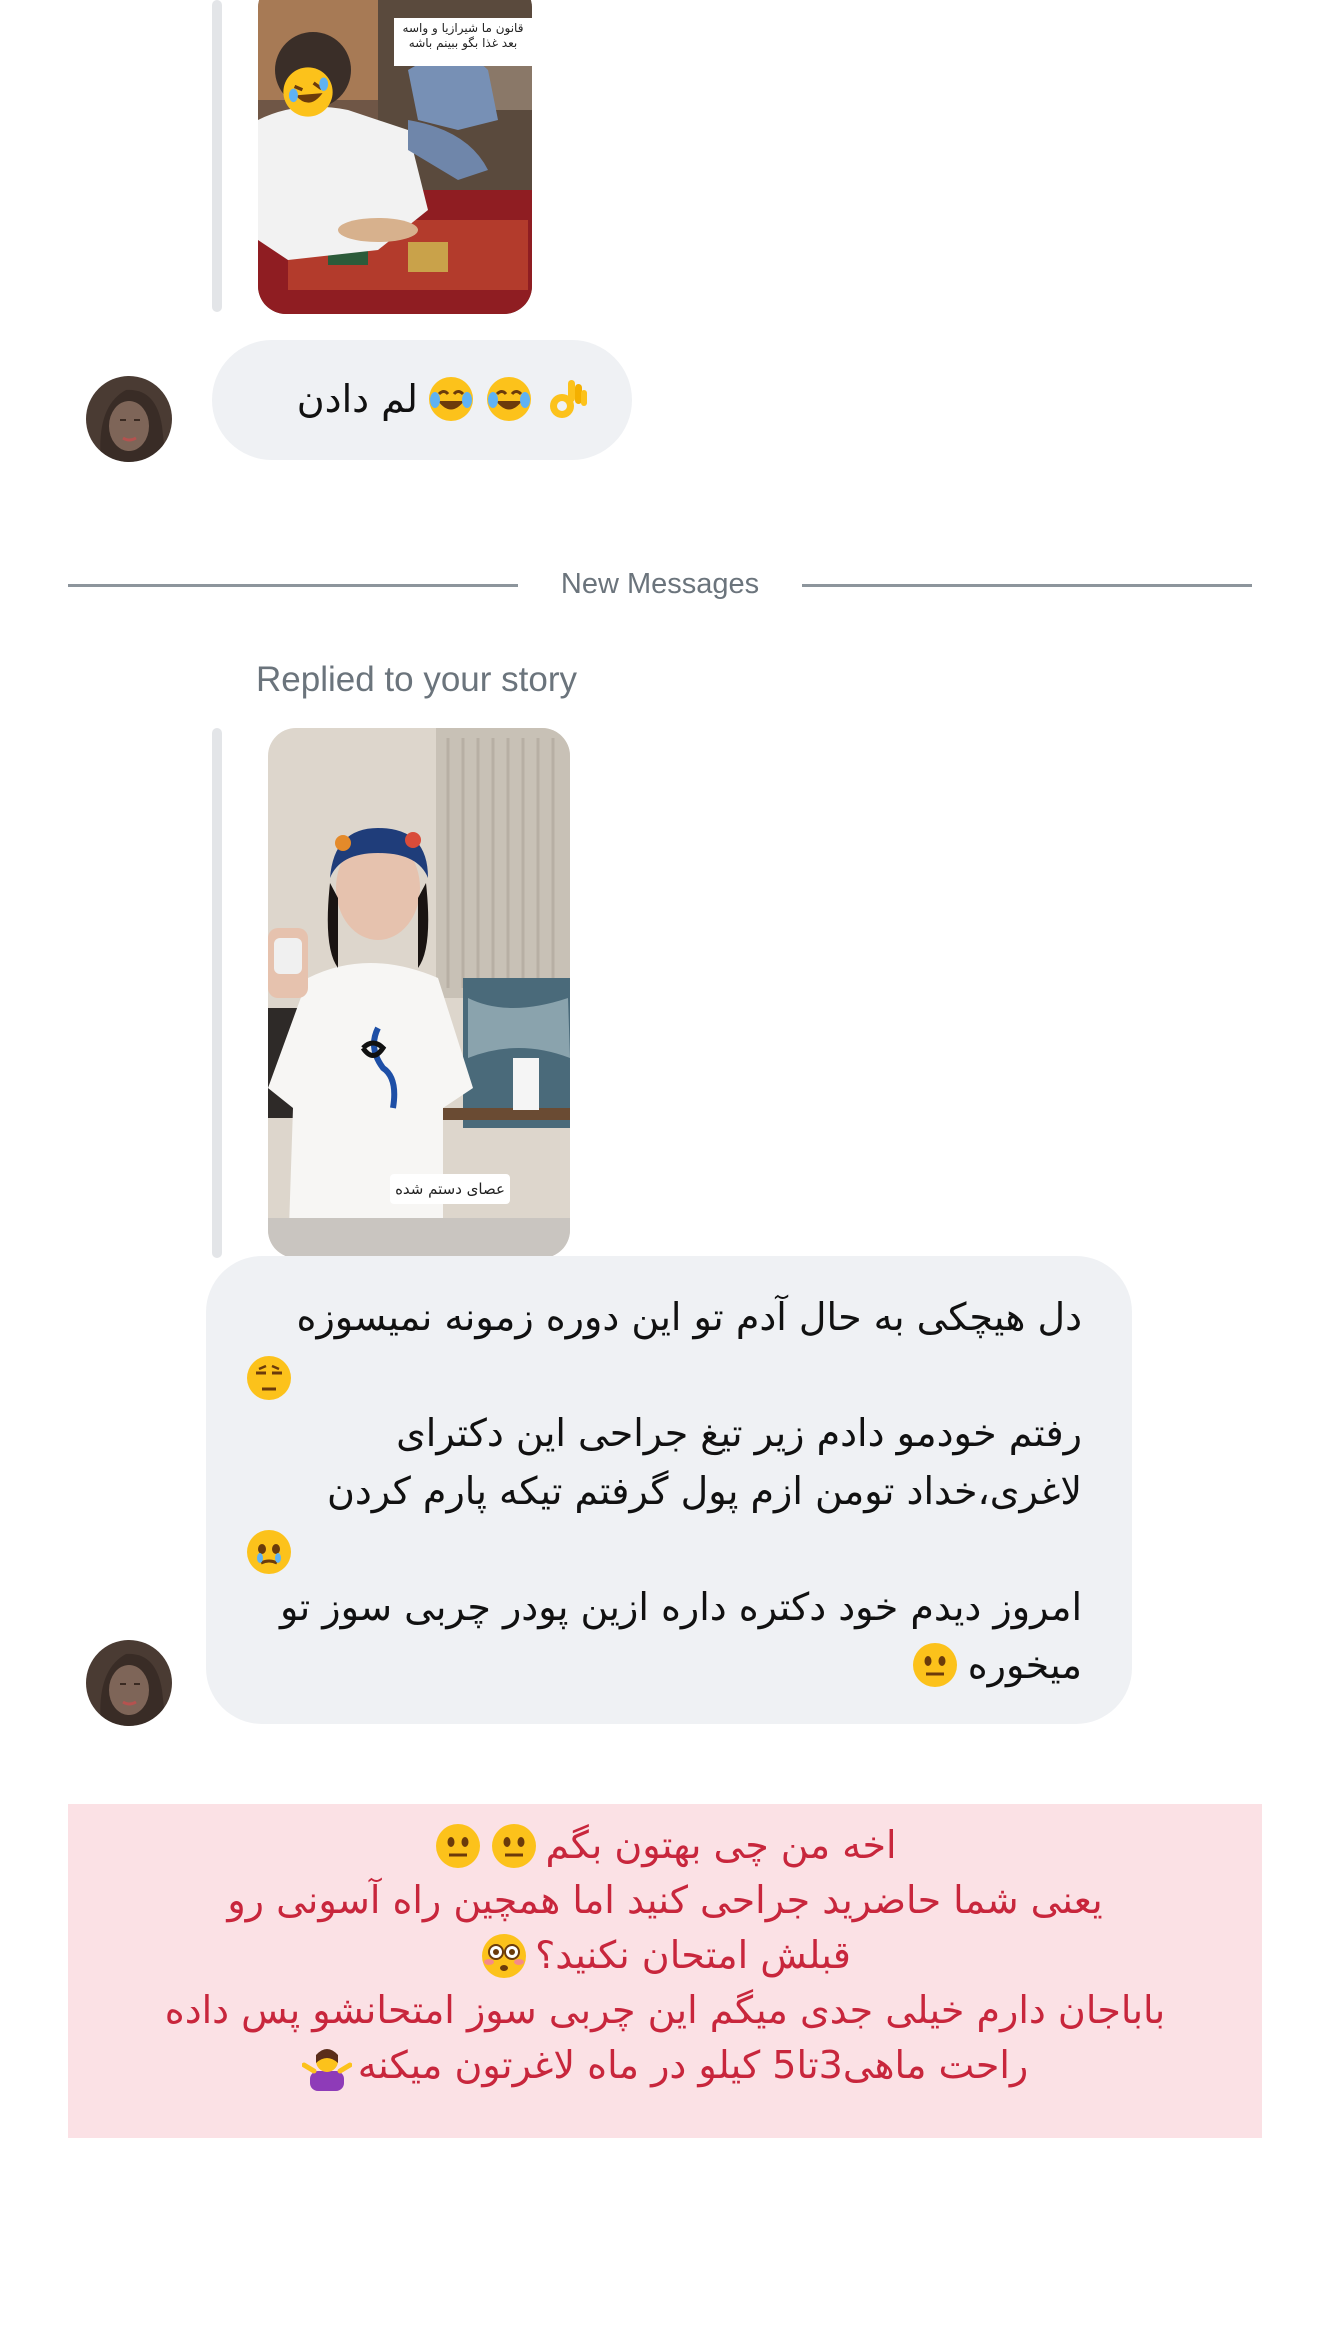 The height and width of the screenshot is (2346, 1320). What do you see at coordinates (308, 92) in the screenshot?
I see `rofl-emoji-sticker` at bounding box center [308, 92].